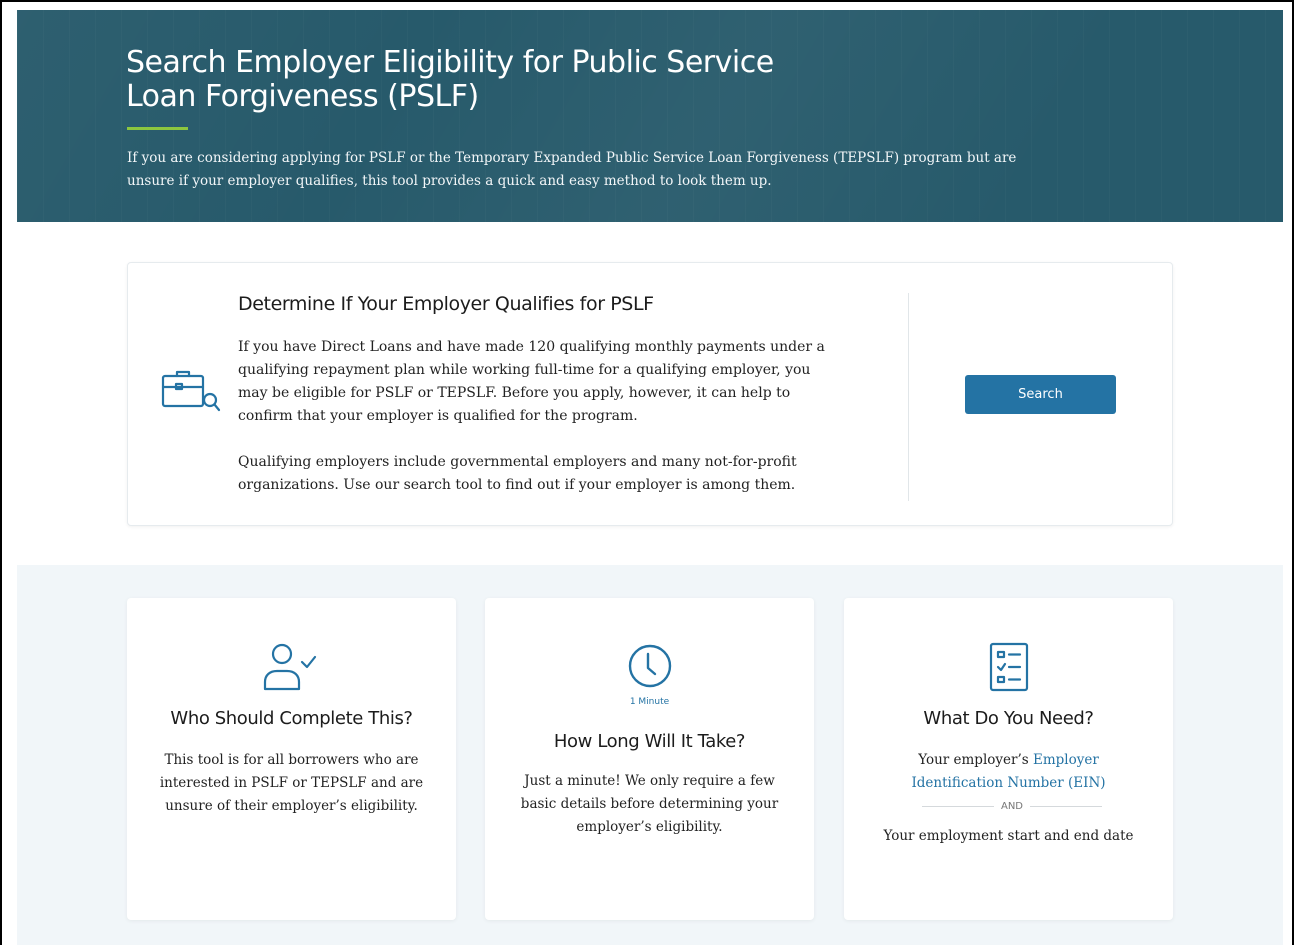 The image size is (1294, 945). What do you see at coordinates (973, 760) in the screenshot?
I see `ein-prefix-text: Your employer’s` at bounding box center [973, 760].